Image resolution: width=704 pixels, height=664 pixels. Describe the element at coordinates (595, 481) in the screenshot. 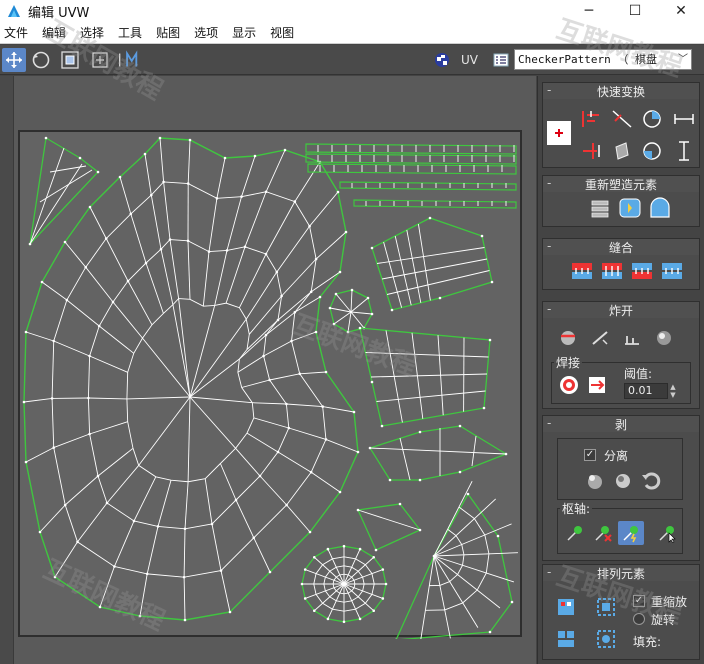

I see `quick-peel-icon` at that location.